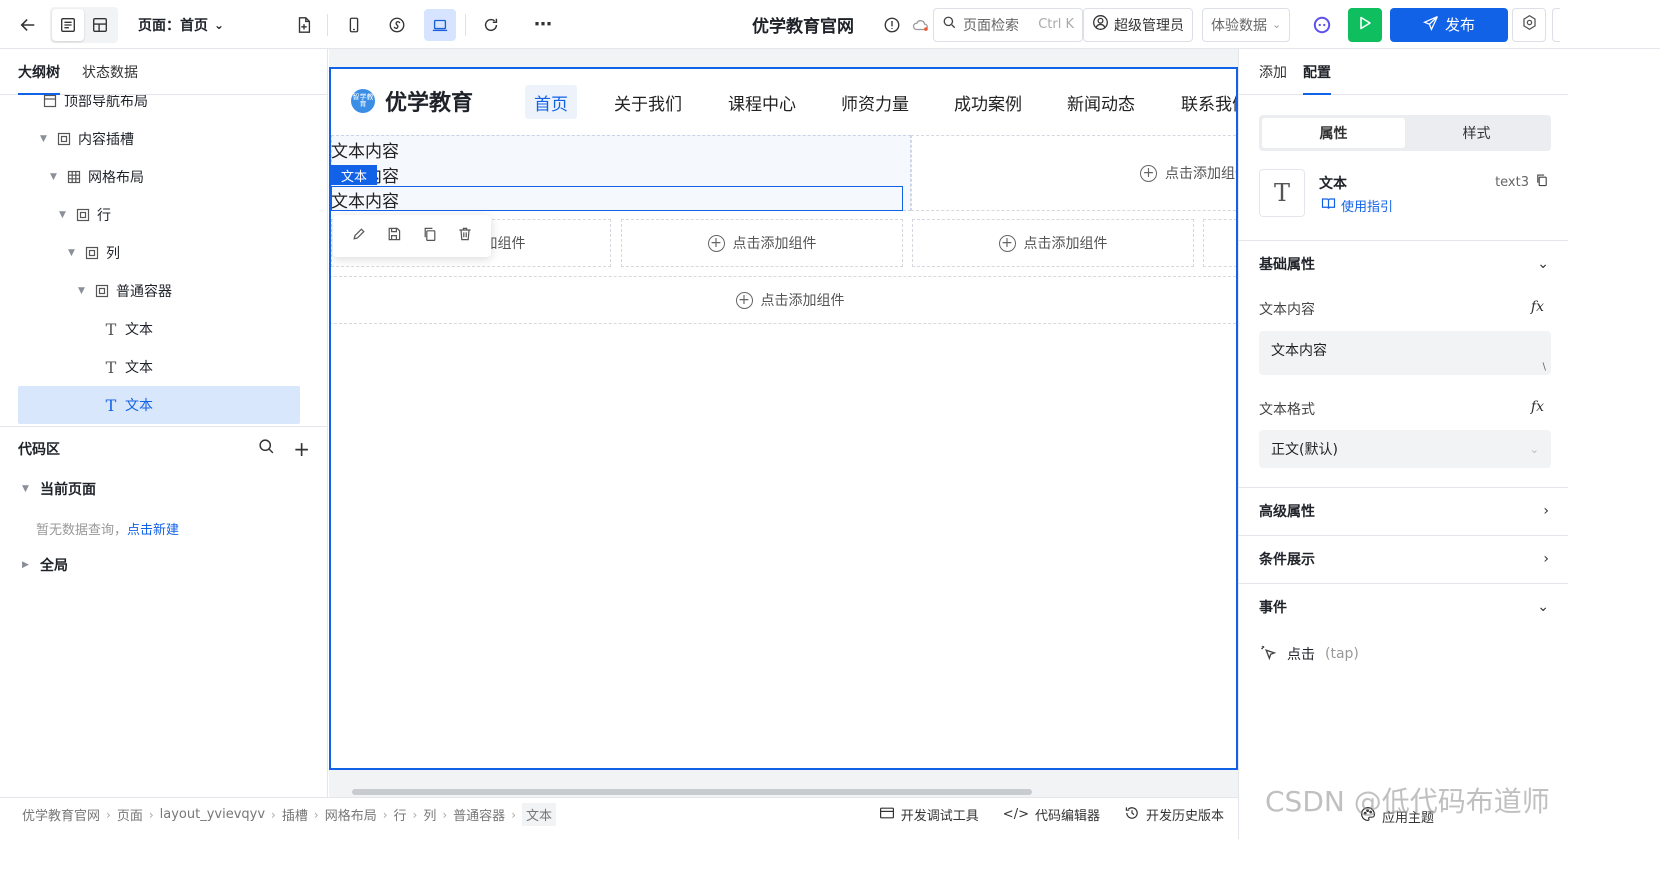 Image resolution: width=1660 pixels, height=874 pixels. What do you see at coordinates (181, 25) in the screenshot?
I see `page-selector: 页面：首页 ⌄` at bounding box center [181, 25].